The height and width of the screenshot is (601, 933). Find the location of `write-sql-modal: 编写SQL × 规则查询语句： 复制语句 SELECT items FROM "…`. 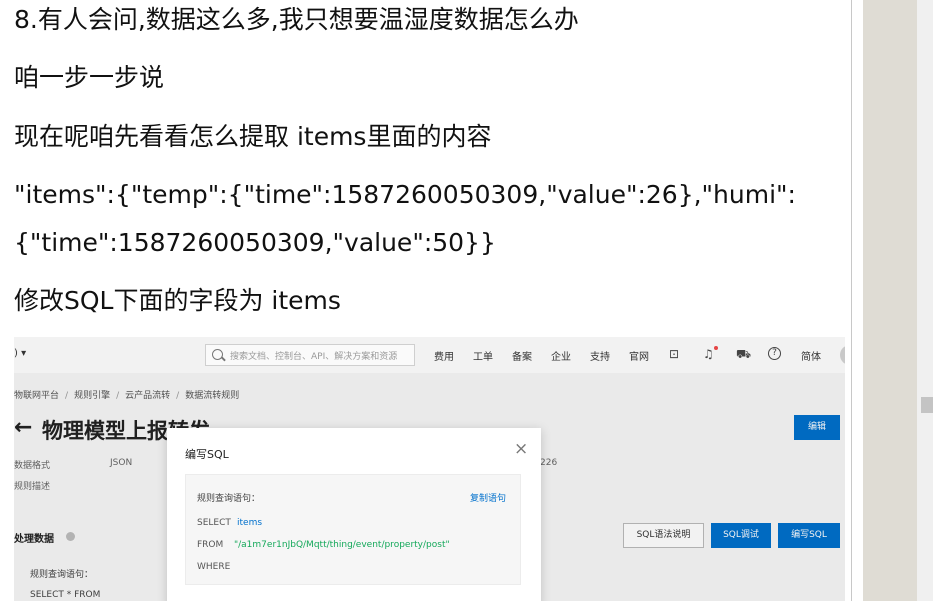

write-sql-modal: 编写SQL × 规则查询语句： 复制语句 SELECT items FROM "… is located at coordinates (354, 514).